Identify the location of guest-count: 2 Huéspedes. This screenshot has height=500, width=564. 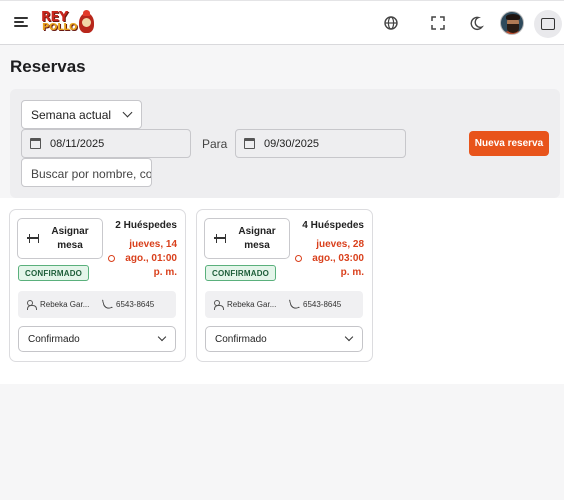
(146, 225).